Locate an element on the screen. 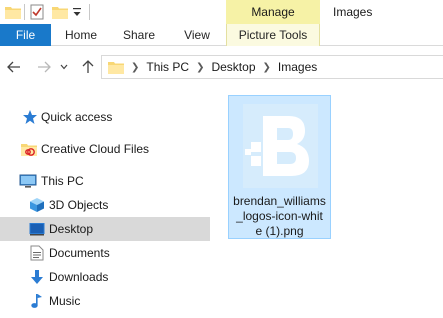 This screenshot has height=318, width=443. nav-item-this-pc: This PC is located at coordinates (105, 181).